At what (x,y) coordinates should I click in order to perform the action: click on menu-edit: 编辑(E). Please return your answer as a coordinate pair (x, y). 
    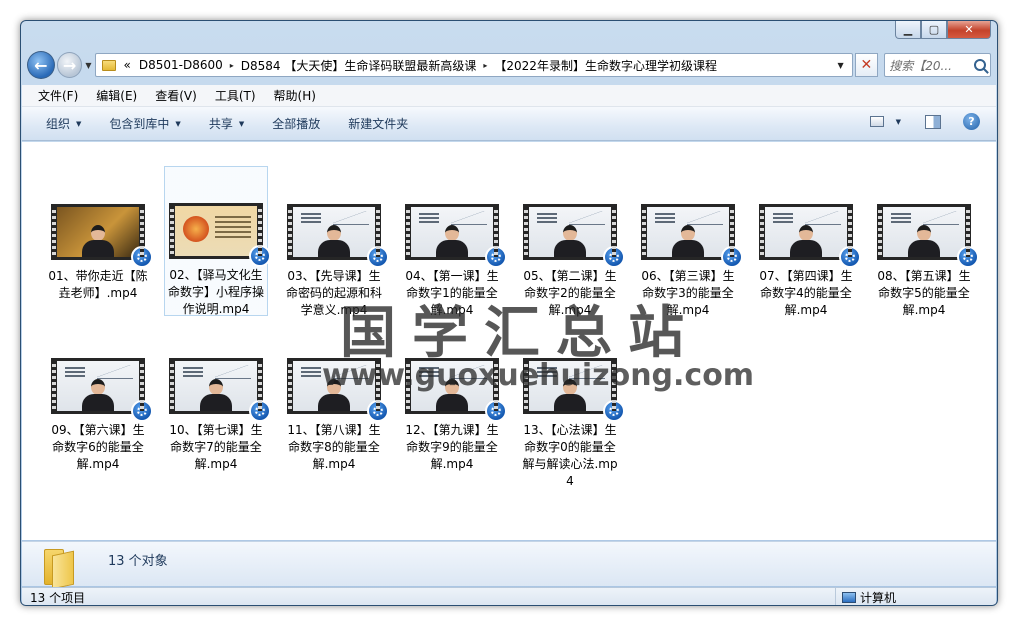
    Looking at the image, I should click on (116, 95).